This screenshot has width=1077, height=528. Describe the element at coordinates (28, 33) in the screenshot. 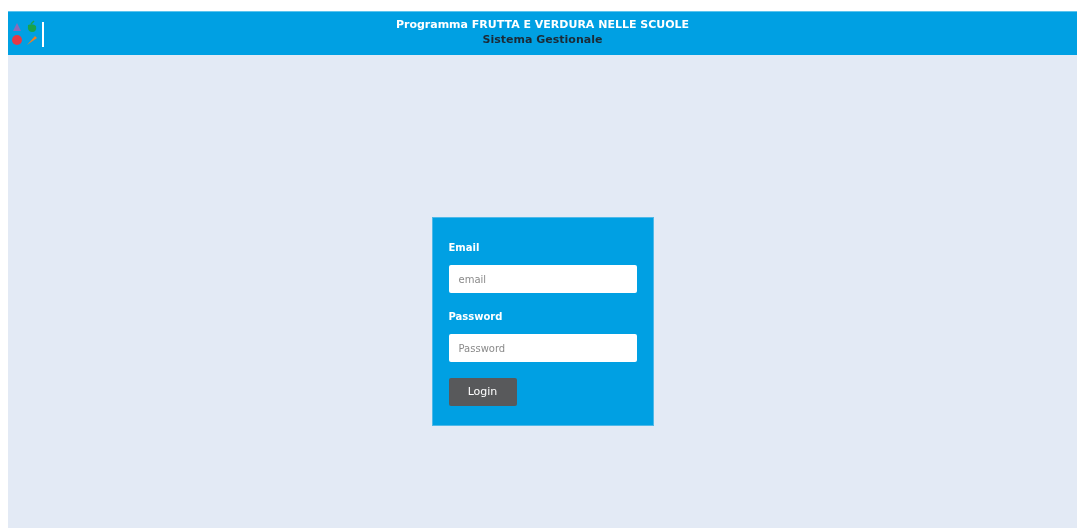

I see `logo-drawing` at that location.